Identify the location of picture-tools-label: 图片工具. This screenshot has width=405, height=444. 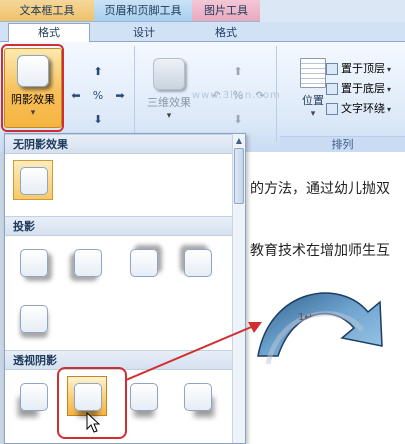
(226, 10).